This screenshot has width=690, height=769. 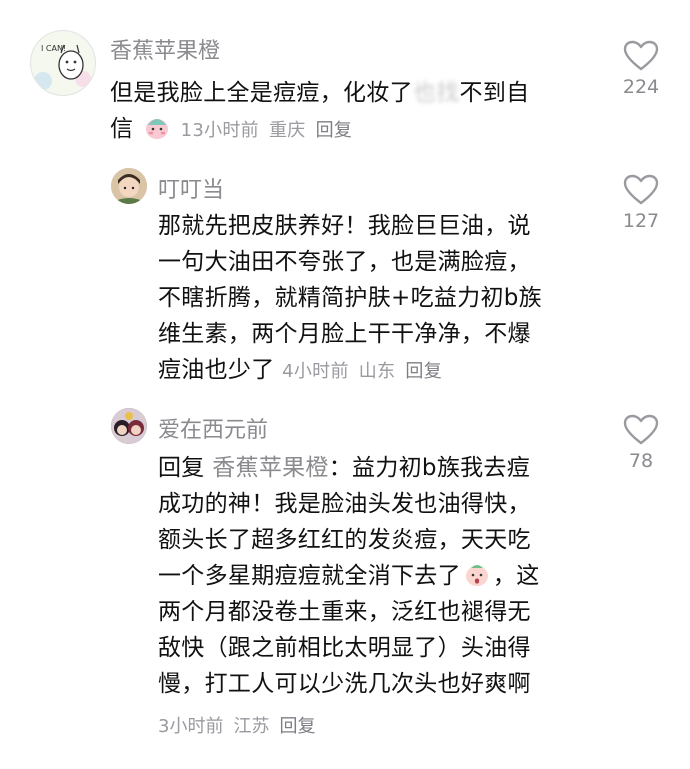 What do you see at coordinates (191, 188) in the screenshot?
I see `username: 叮叮当` at bounding box center [191, 188].